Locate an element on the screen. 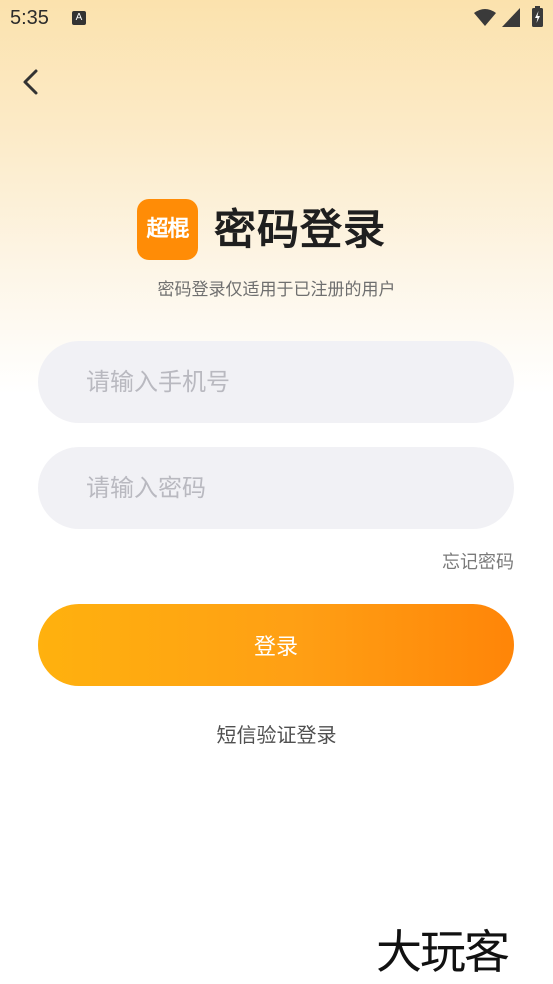  sms-login-link: 短信验证登录 is located at coordinates (276, 733).